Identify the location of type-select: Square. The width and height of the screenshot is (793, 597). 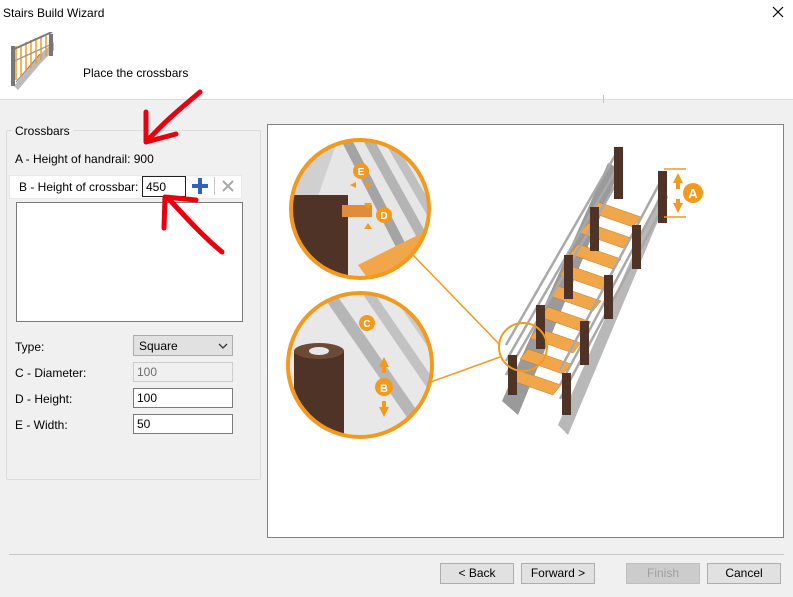
(183, 345).